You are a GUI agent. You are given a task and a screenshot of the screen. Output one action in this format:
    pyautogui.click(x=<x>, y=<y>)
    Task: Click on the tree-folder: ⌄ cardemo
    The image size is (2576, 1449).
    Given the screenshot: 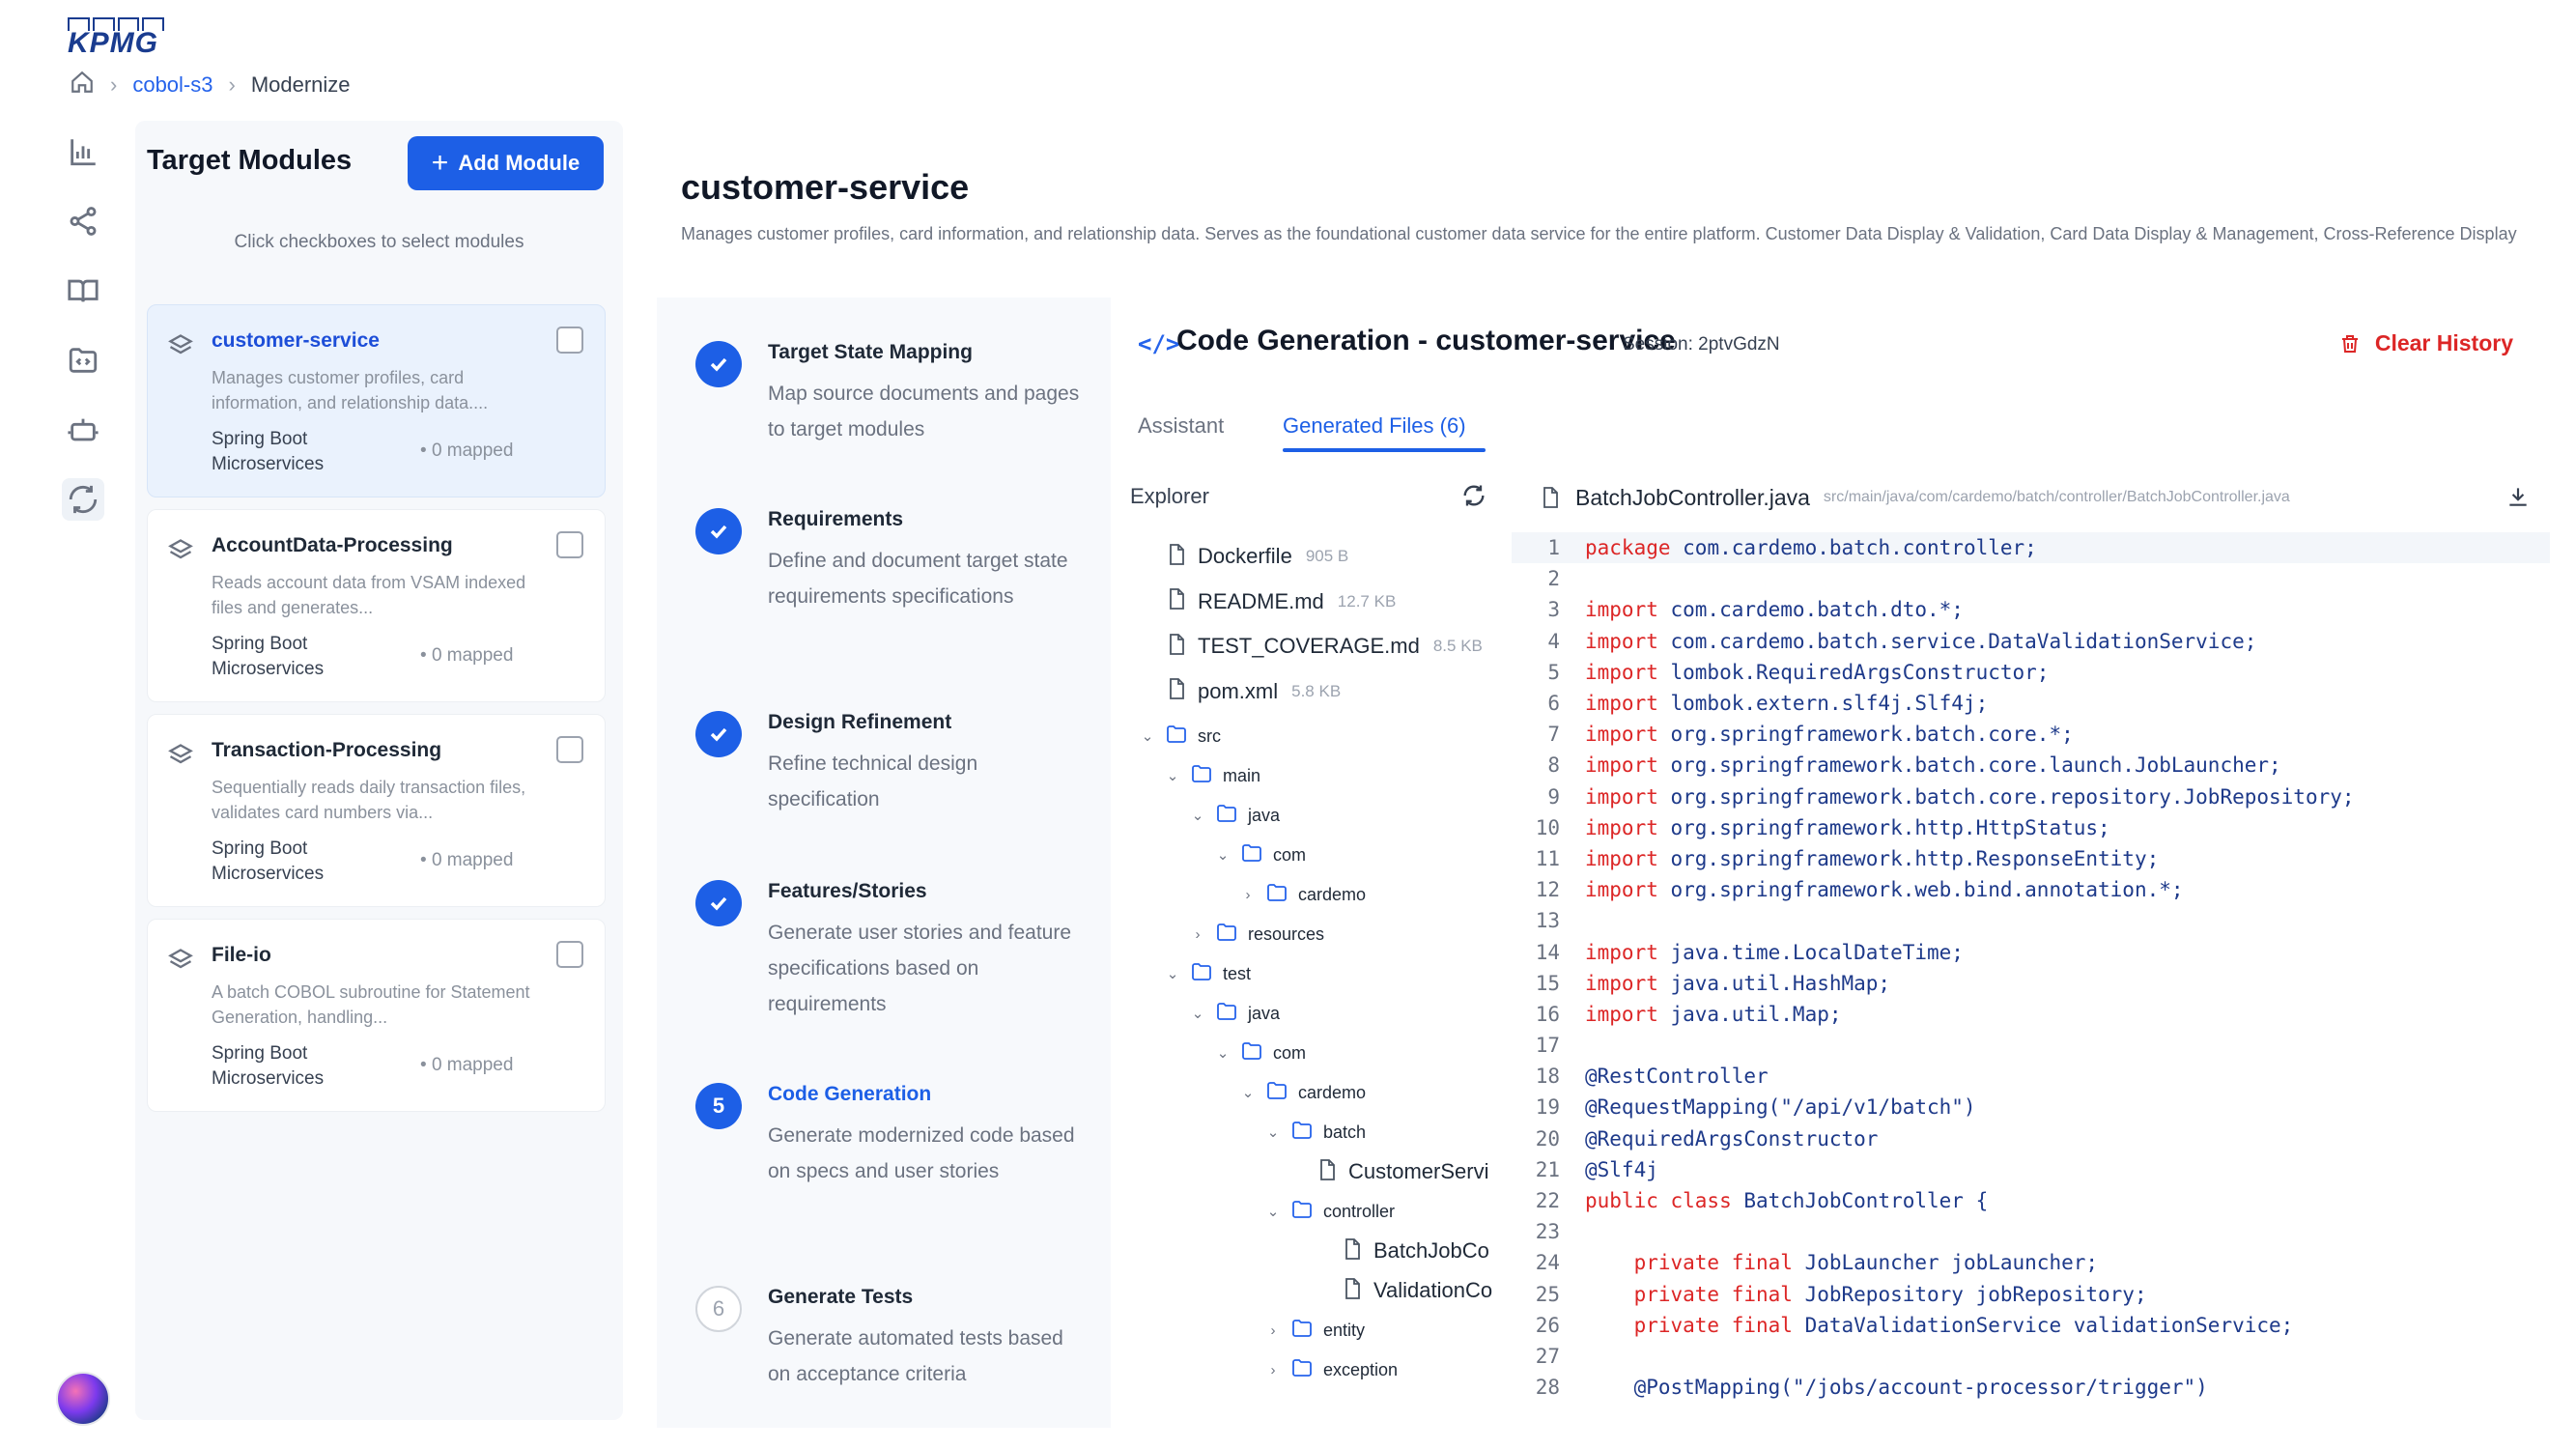 What is the action you would take?
    pyautogui.click(x=1303, y=1092)
    